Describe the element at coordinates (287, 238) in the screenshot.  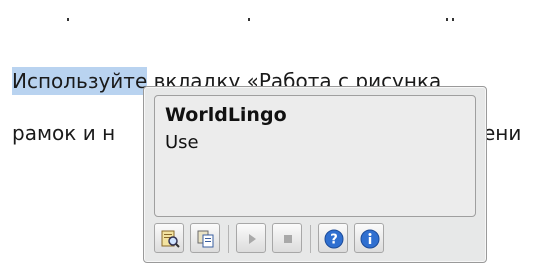
I see `stop-button` at that location.